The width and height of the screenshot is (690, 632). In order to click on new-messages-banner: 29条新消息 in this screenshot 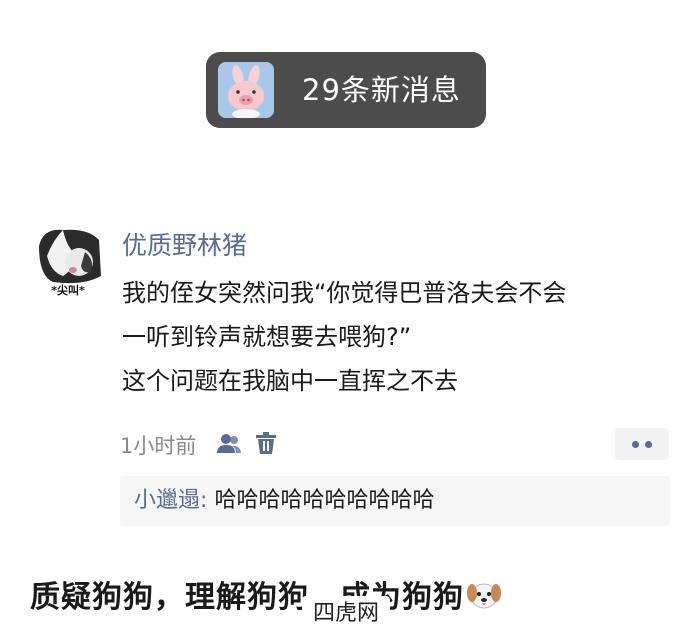, I will do `click(346, 90)`.